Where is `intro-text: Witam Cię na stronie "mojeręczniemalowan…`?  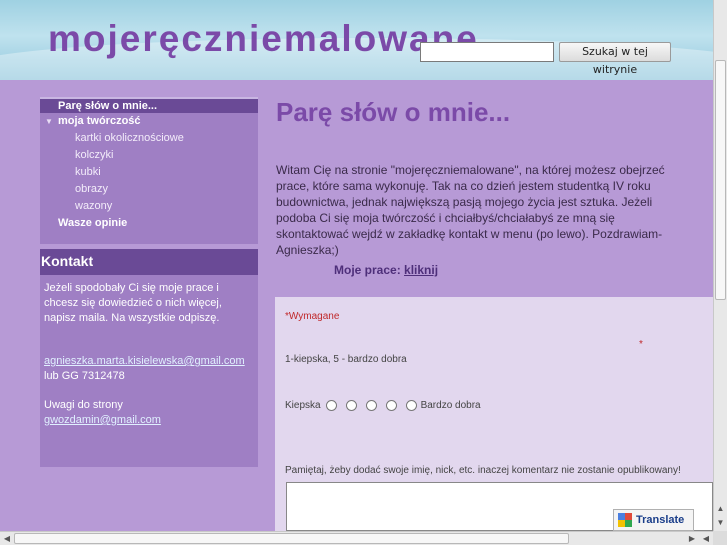 intro-text: Witam Cię na stronie "mojeręczniemalowan… is located at coordinates (470, 210).